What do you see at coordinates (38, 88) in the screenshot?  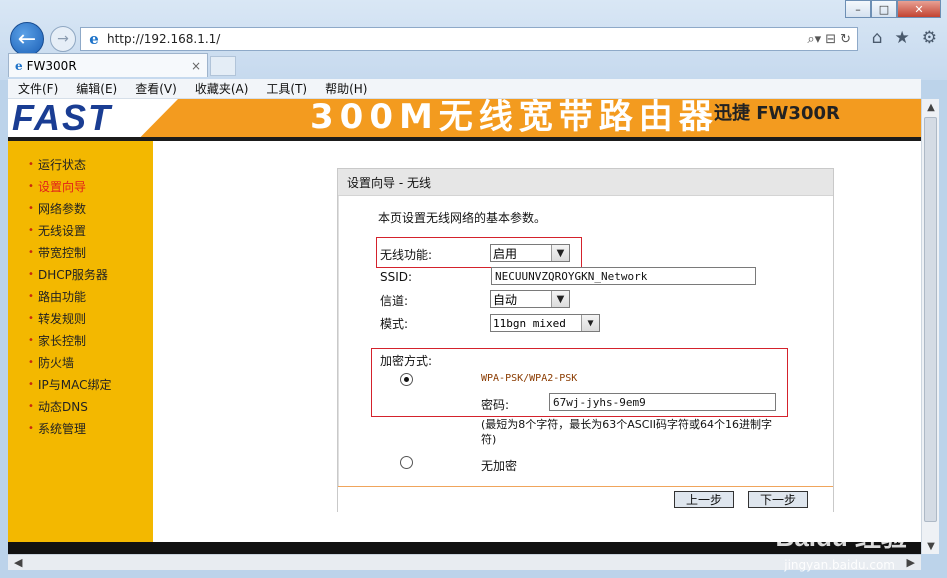 I see `menu-file: 文件(F)` at bounding box center [38, 88].